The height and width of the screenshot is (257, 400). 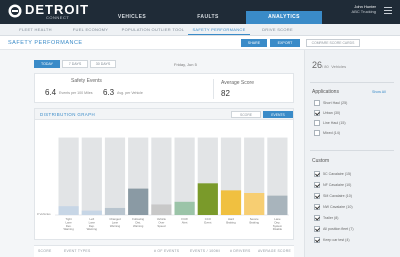 I want to click on x-tick-label: Left Lane Dep. Warning, so click(x=92, y=224).